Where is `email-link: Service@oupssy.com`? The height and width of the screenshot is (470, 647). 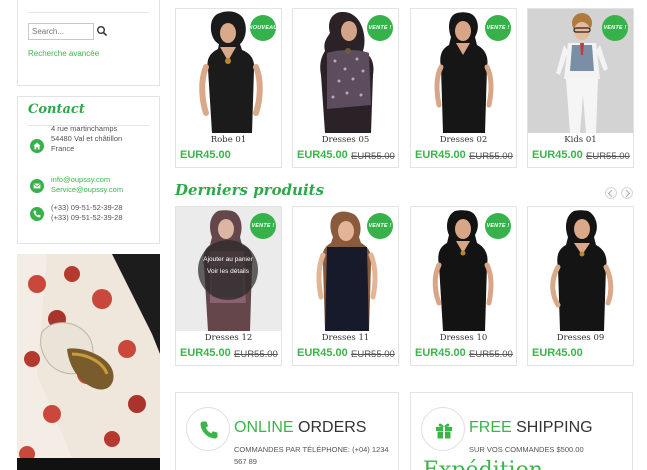 email-link: Service@oupssy.com is located at coordinates (87, 190).